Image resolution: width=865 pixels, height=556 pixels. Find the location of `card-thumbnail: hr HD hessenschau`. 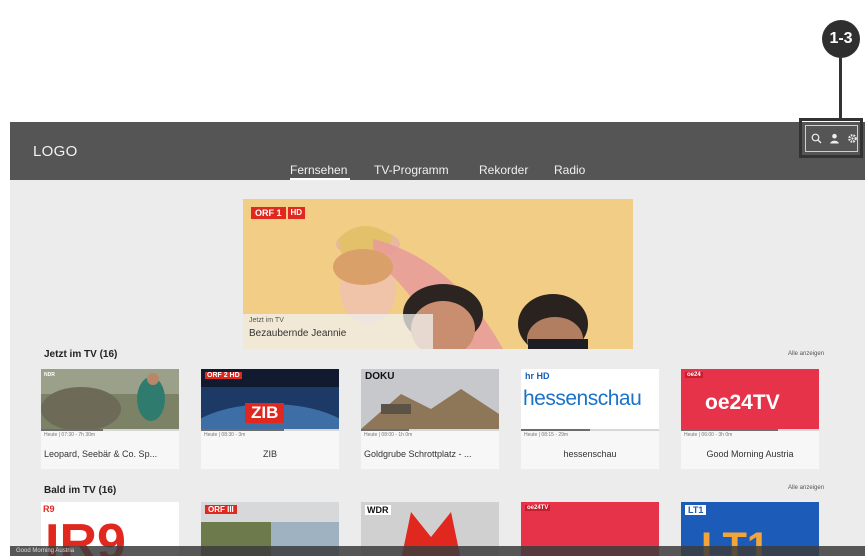

card-thumbnail: hr HD hessenschau is located at coordinates (590, 399).